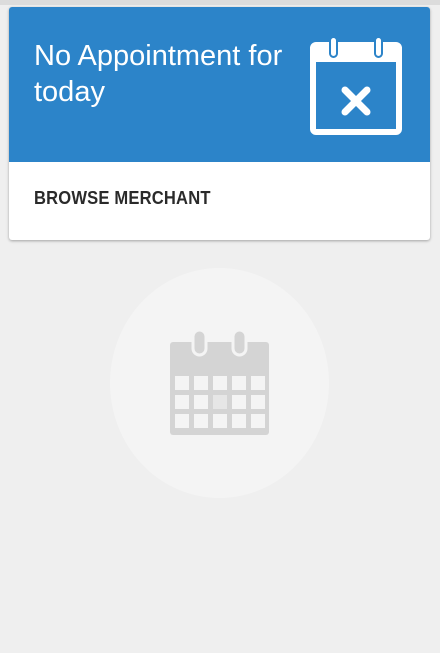  Describe the element at coordinates (122, 198) in the screenshot. I see `browse-merchant-label: BROWSE MERCHANT` at that location.